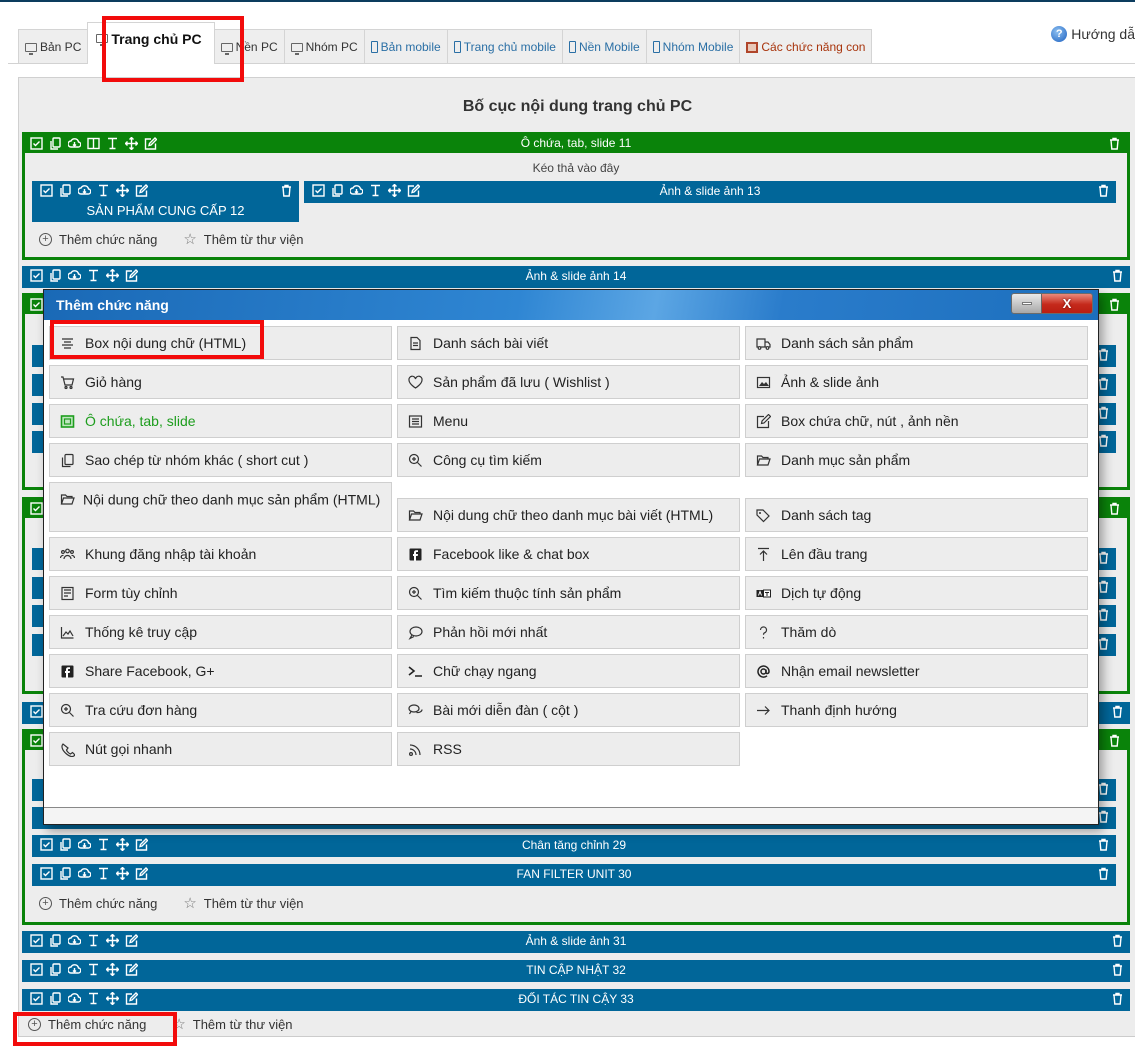 The image size is (1135, 1061). Describe the element at coordinates (45, 239) in the screenshot. I see `plus-circle-icon: +` at that location.